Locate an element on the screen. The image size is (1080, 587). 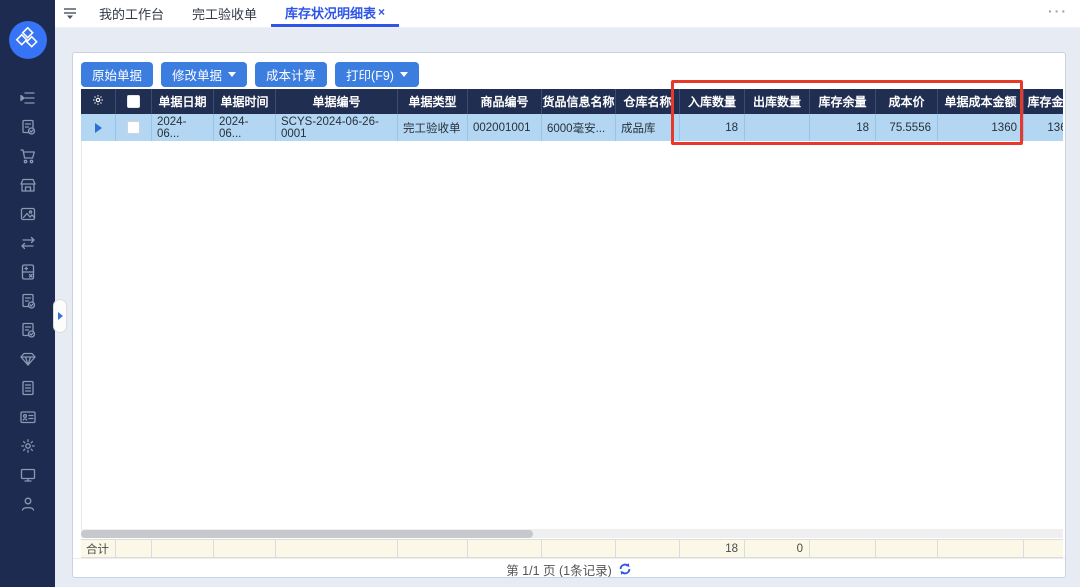
left-sidebar is located at coordinates (27, 293).